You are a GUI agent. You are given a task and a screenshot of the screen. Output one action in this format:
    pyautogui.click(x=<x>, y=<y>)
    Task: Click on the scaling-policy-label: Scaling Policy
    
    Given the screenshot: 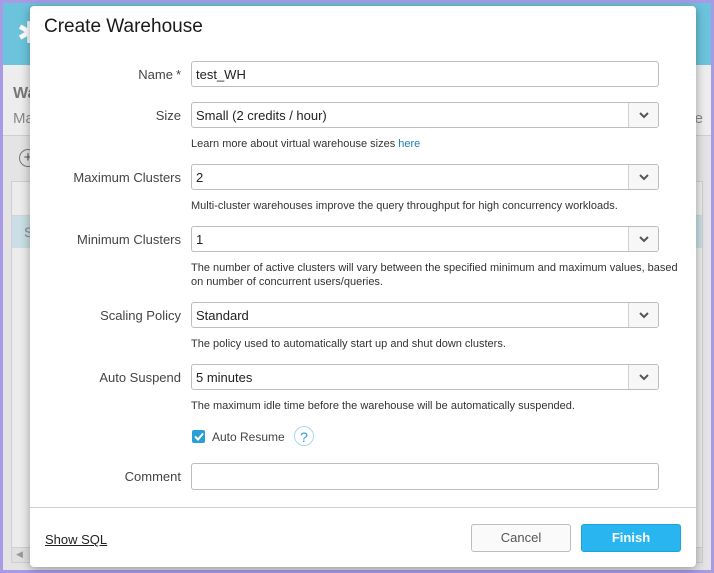 What is the action you would take?
    pyautogui.click(x=140, y=315)
    